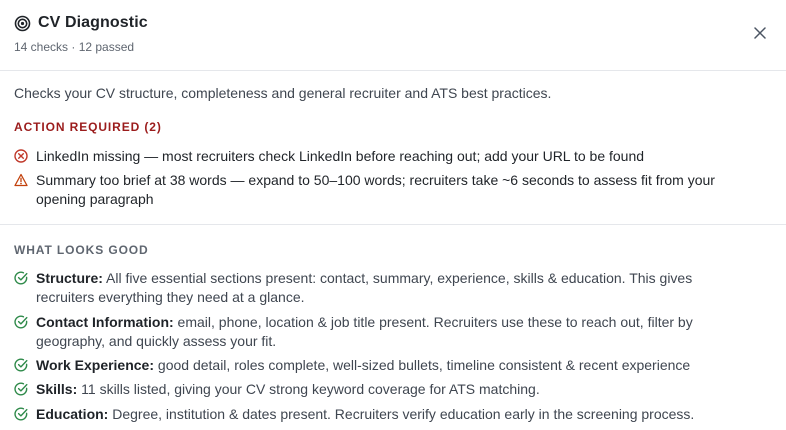 The image size is (786, 430). I want to click on warning-triangle-icon, so click(21, 180).